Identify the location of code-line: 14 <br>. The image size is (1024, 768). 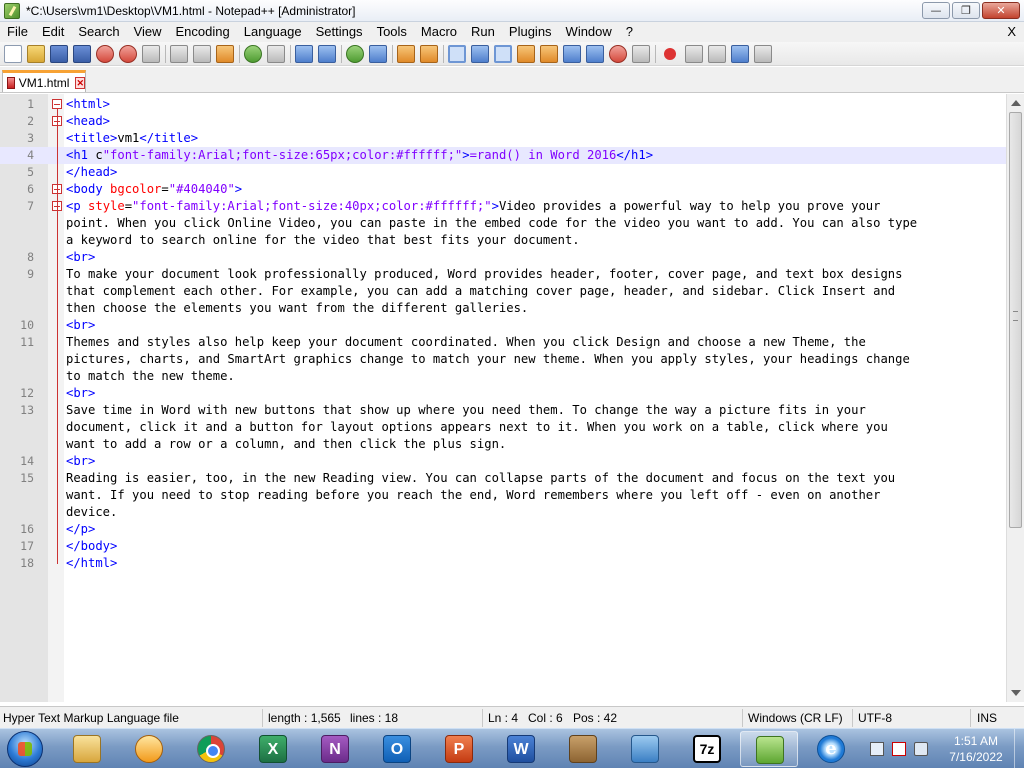
(503, 461).